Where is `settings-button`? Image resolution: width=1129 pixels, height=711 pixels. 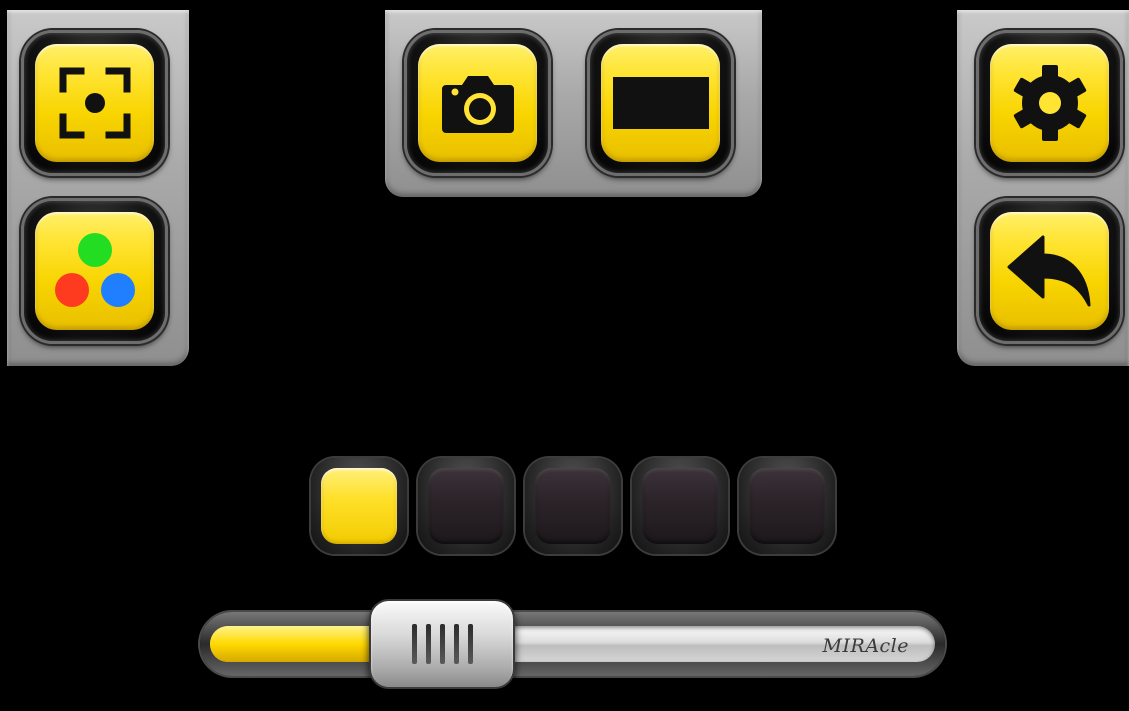 settings-button is located at coordinates (1049, 103).